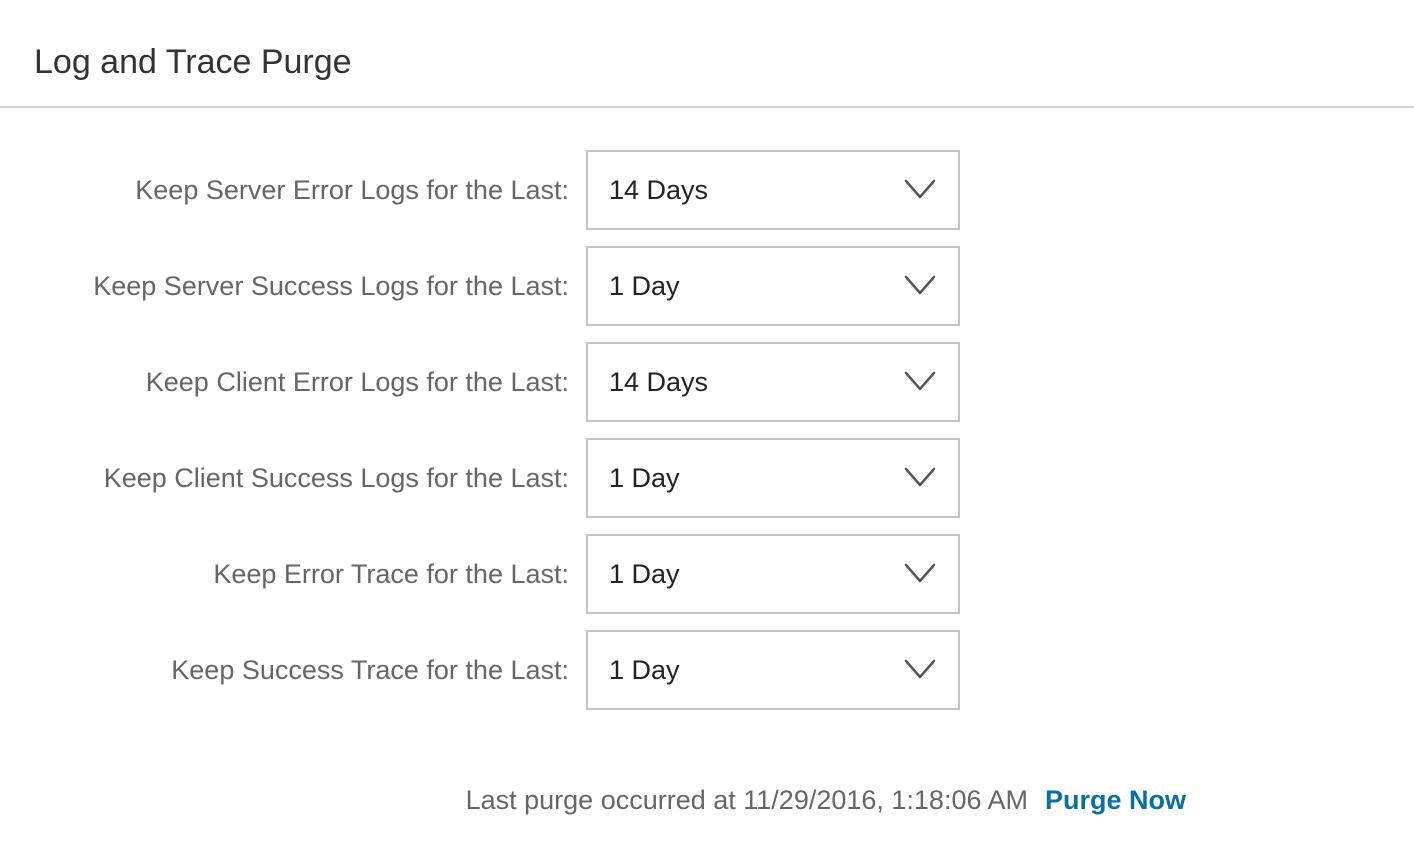 This screenshot has width=1414, height=844. I want to click on setting-label: Keep Client Success Logs for the Last:, so click(336, 478).